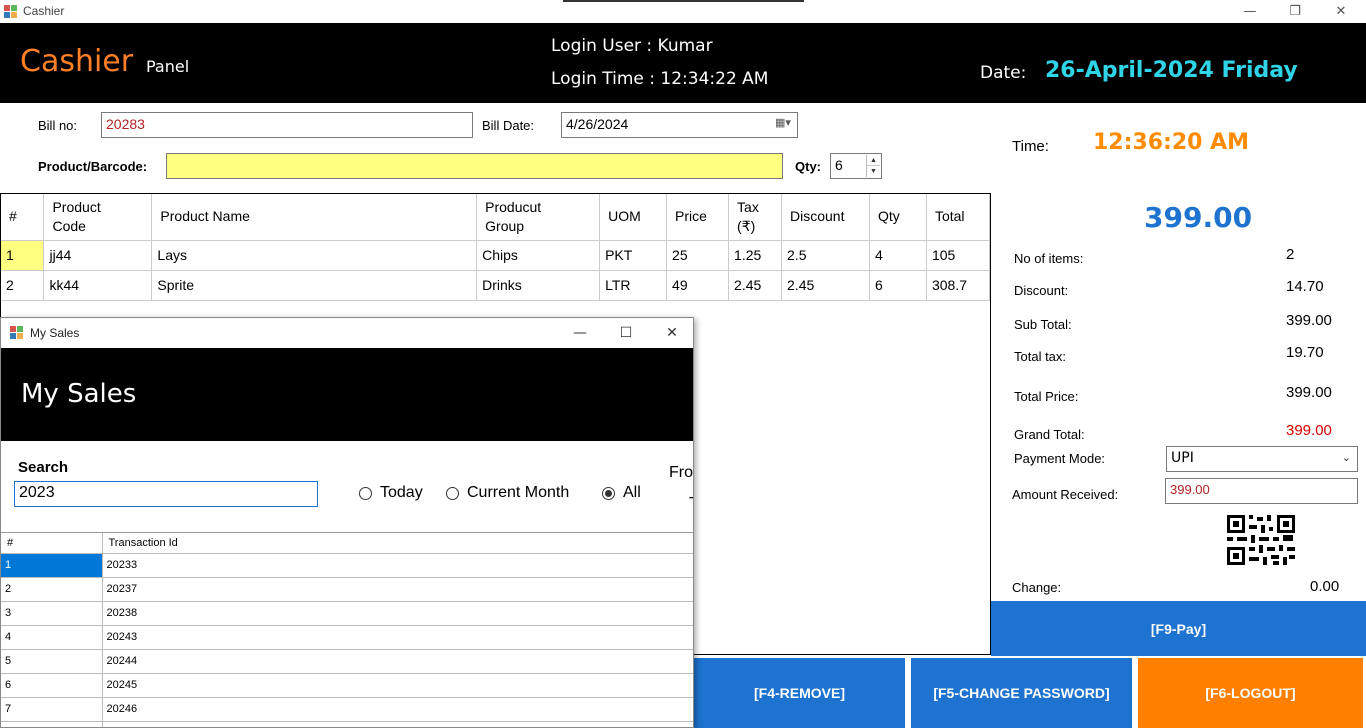 The height and width of the screenshot is (728, 1366). I want to click on table-cell: Sprite, so click(314, 285).